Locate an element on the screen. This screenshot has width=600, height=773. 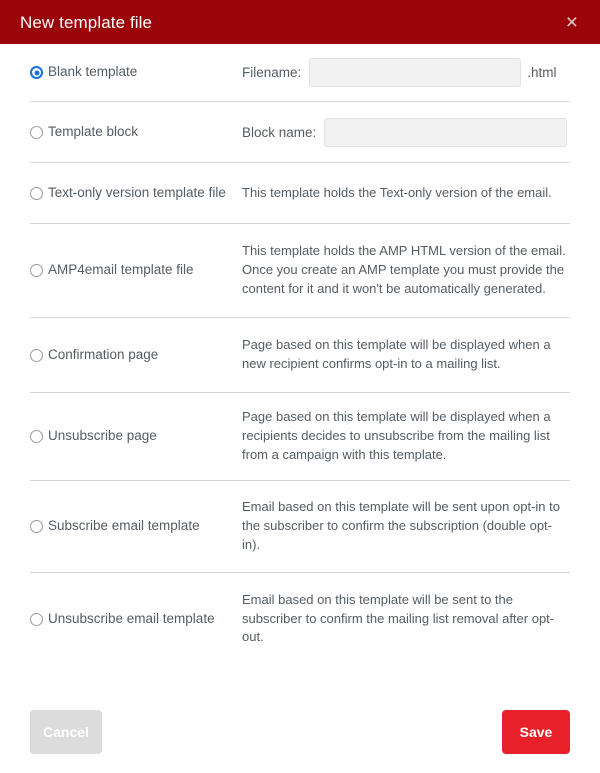
option-left-unsubscribe-page: Unsubscribe page is located at coordinates (136, 436).